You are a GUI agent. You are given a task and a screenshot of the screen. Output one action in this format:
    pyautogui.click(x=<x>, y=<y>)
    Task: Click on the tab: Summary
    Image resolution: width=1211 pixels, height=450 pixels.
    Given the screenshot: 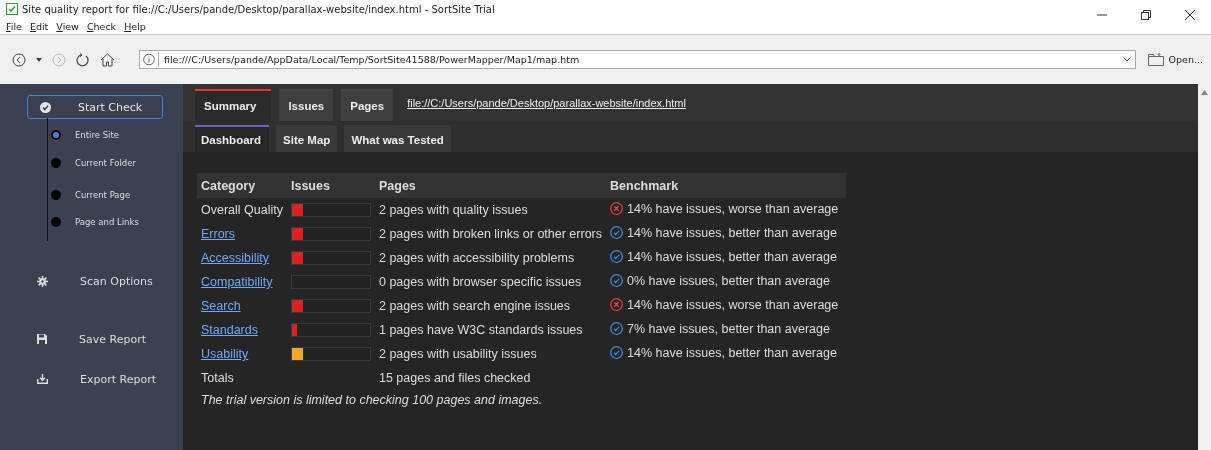 What is the action you would take?
    pyautogui.click(x=233, y=105)
    